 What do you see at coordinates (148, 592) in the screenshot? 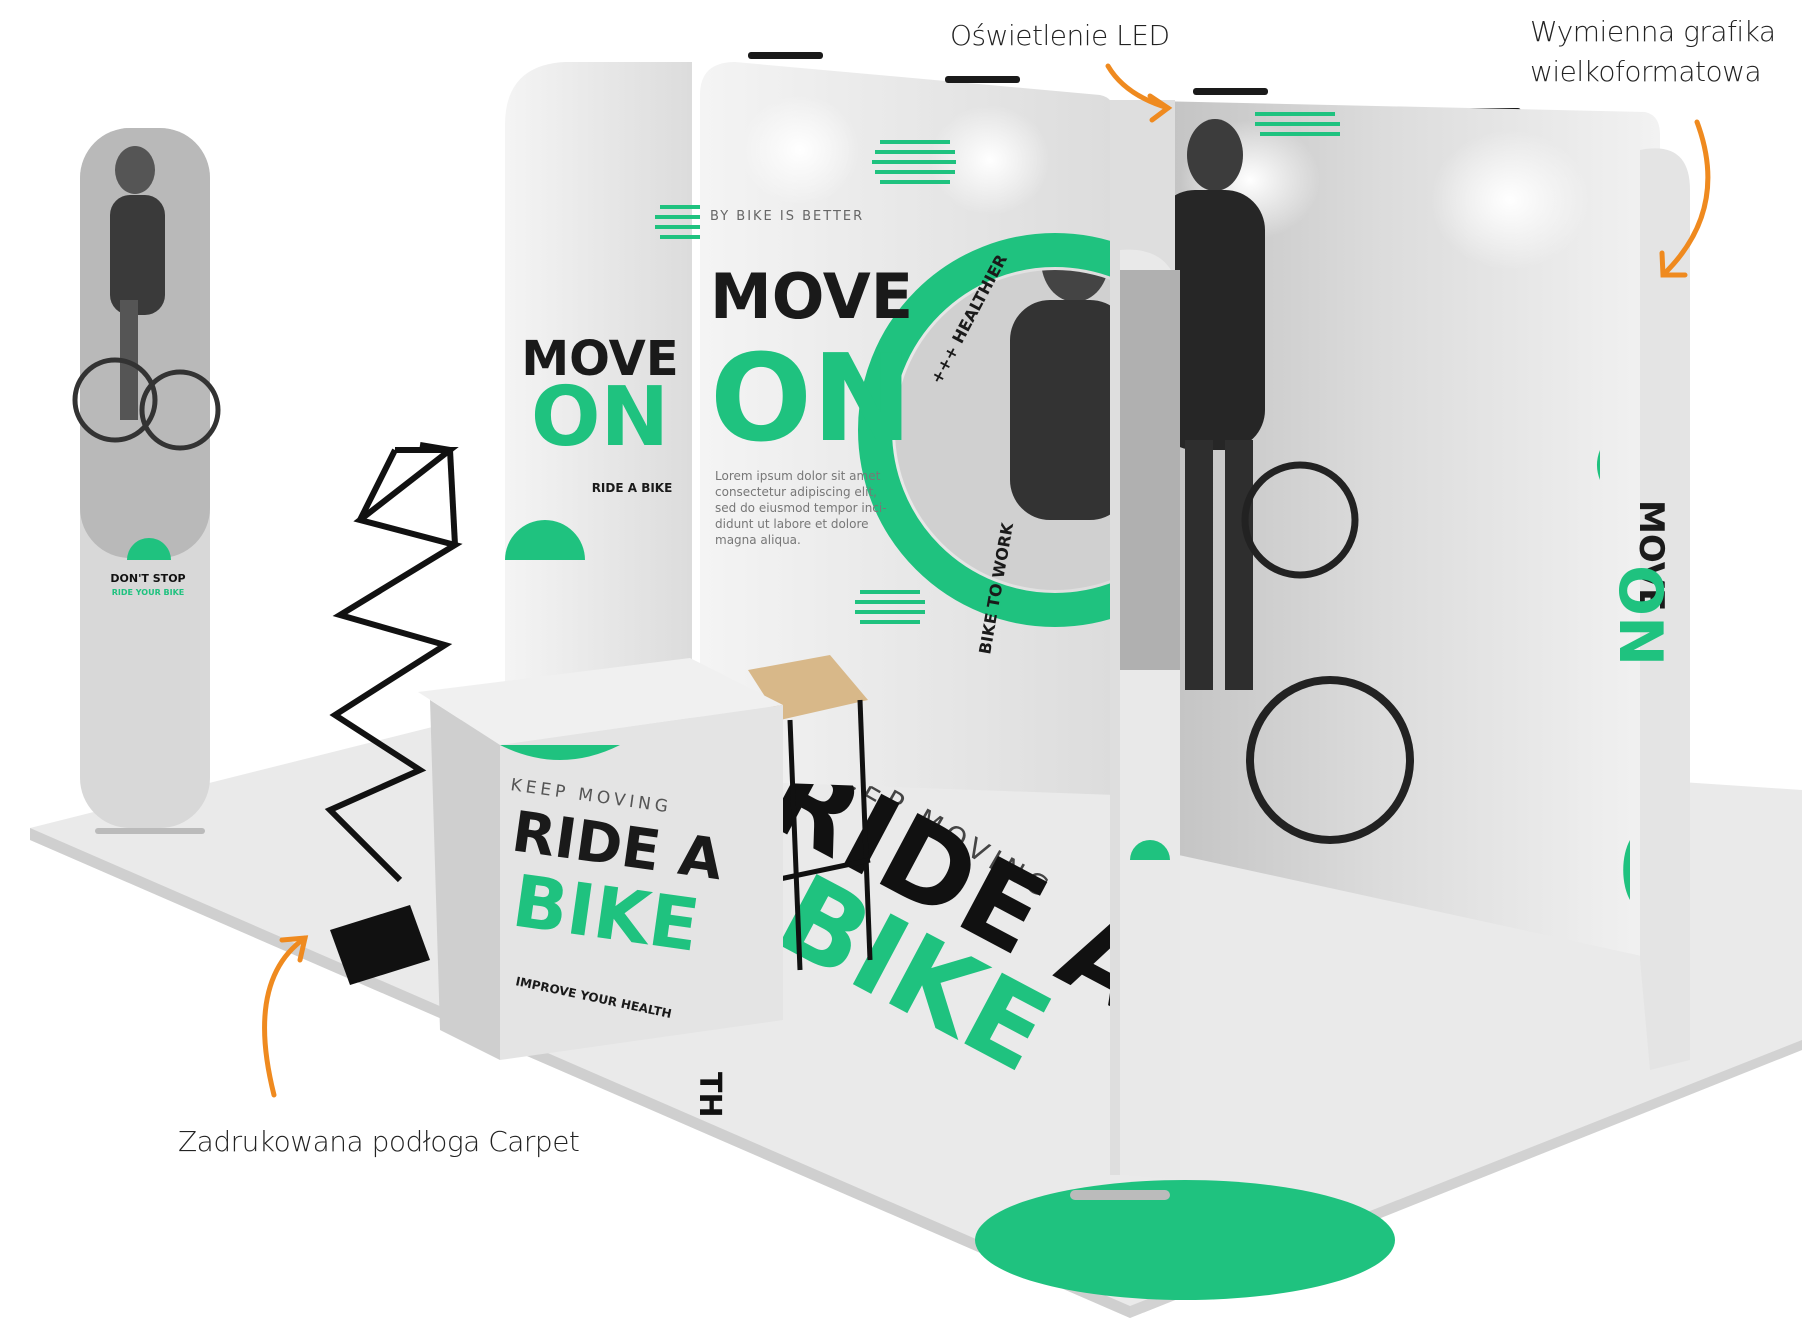
I see `totem-line-2: RIDE YOUR BIKE` at bounding box center [148, 592].